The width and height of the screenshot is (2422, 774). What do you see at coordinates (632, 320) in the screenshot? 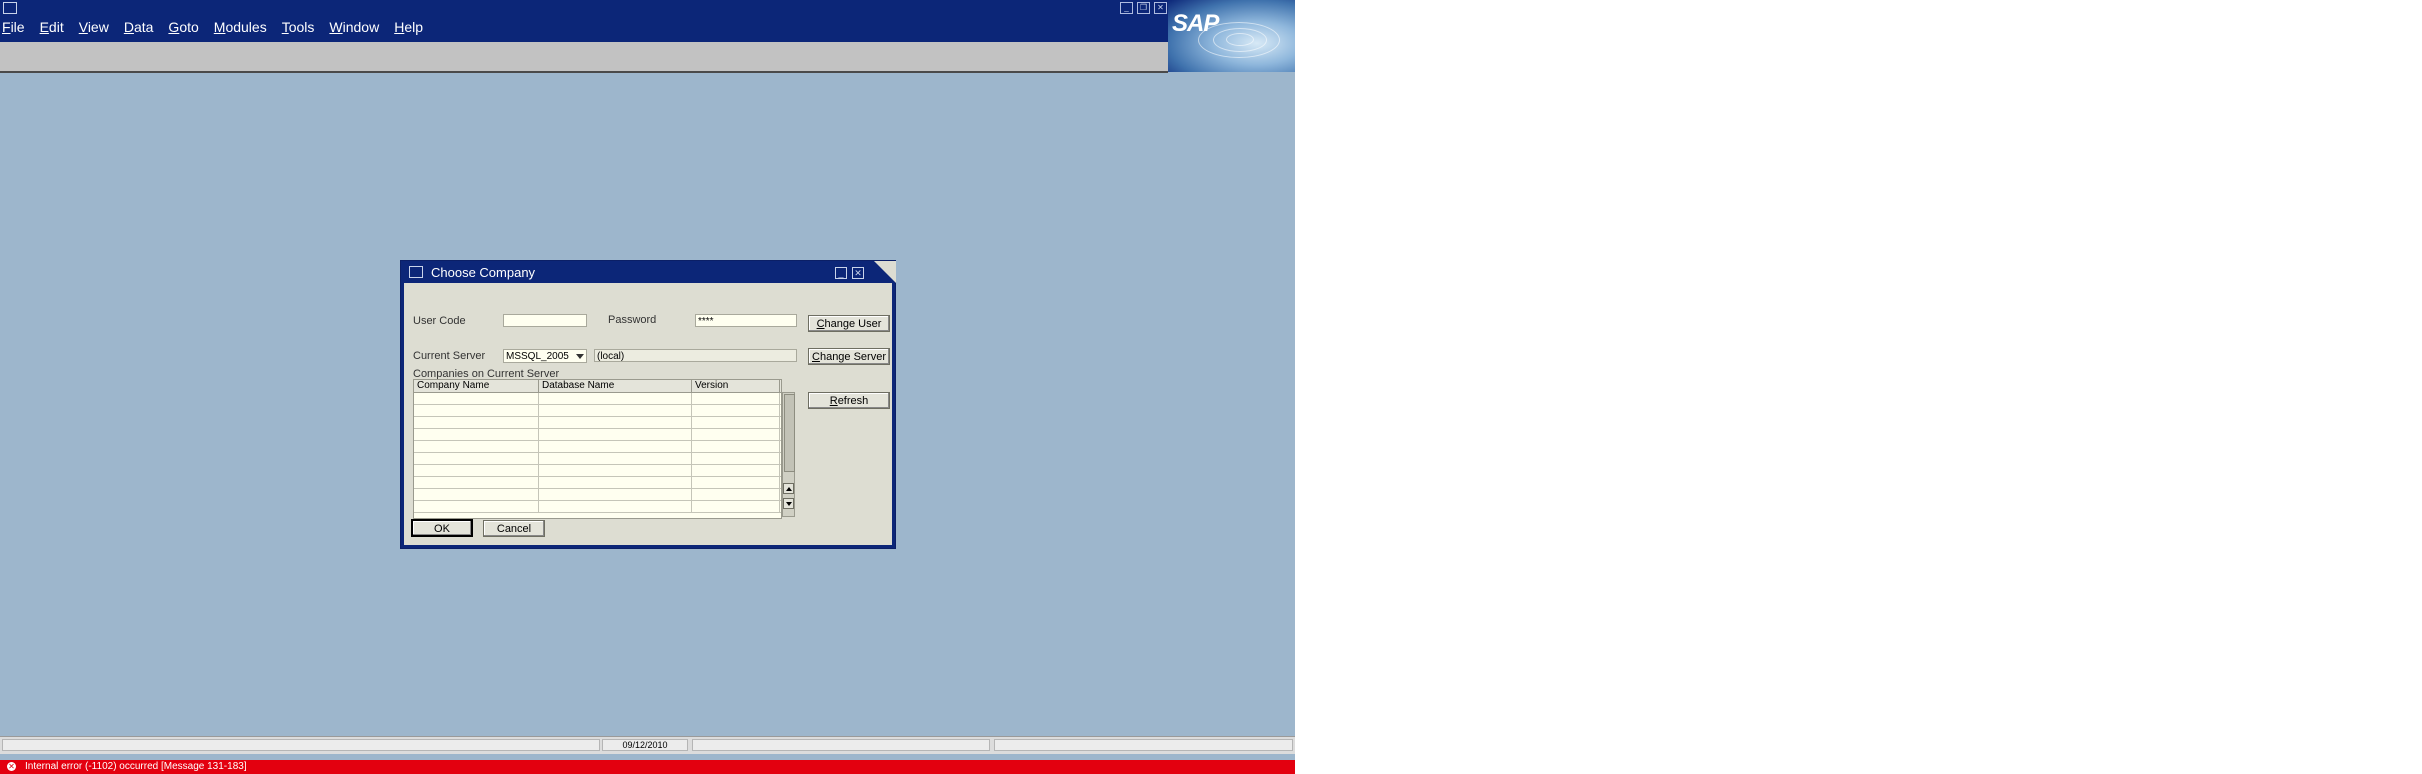
I see `password-label: Password` at bounding box center [632, 320].